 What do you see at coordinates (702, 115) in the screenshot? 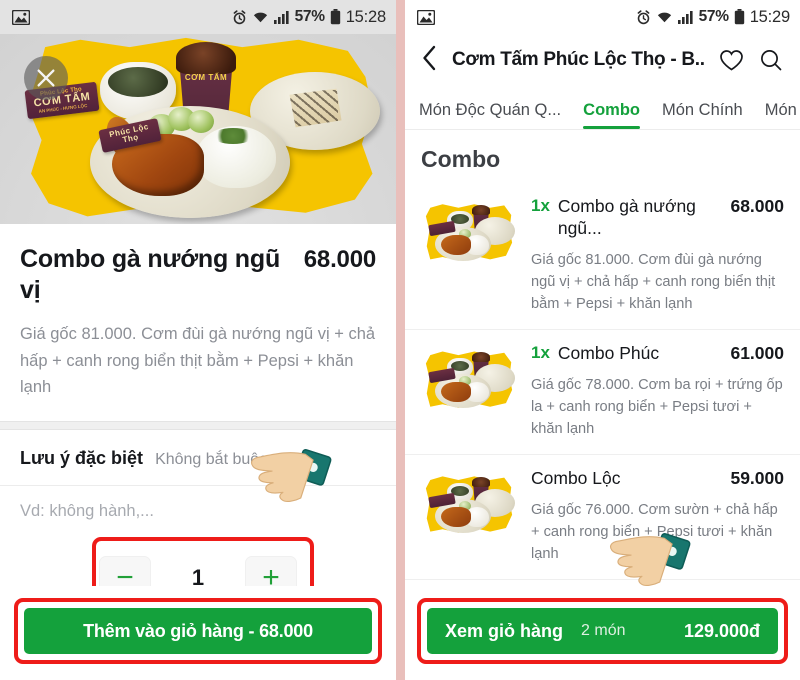
I see `tab-mon-chinh: Món Chính` at bounding box center [702, 115].